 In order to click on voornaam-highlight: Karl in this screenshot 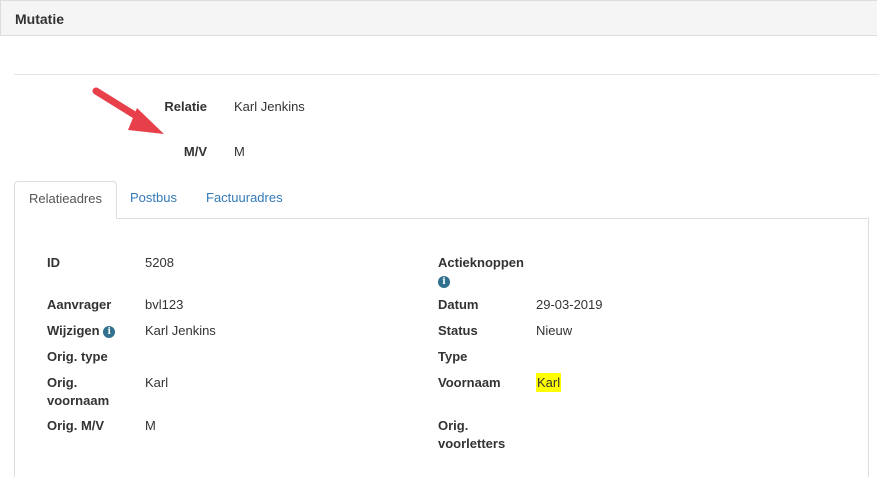, I will do `click(549, 382)`.